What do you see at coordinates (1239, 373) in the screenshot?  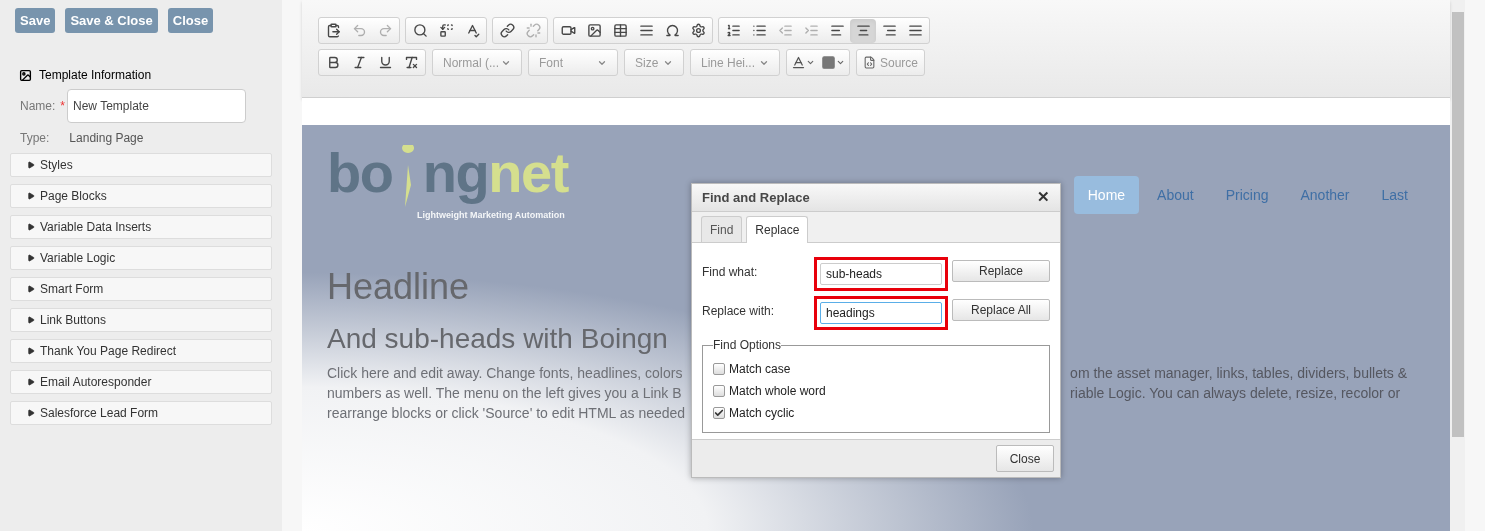 I see `paragraph-line: om the asset manager, links, tables, dividers, bullets &` at bounding box center [1239, 373].